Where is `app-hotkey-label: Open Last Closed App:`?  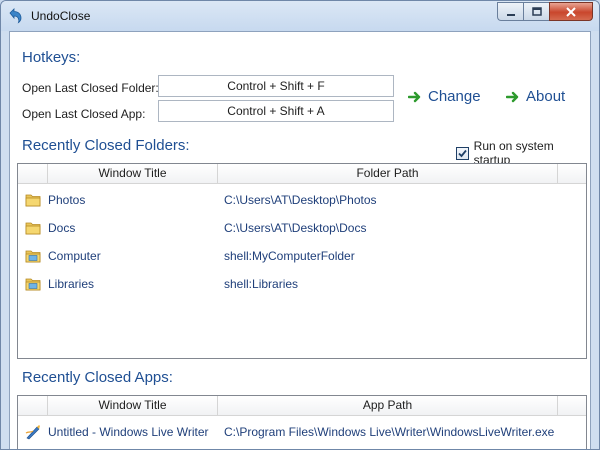
app-hotkey-label: Open Last Closed App: is located at coordinates (84, 114).